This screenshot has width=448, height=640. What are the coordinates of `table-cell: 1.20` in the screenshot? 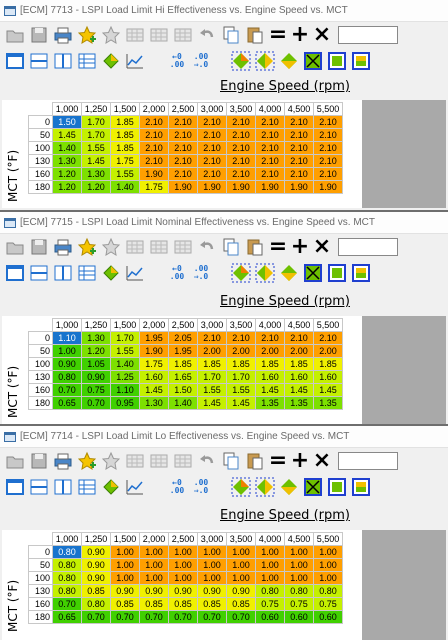 It's located at (96, 351).